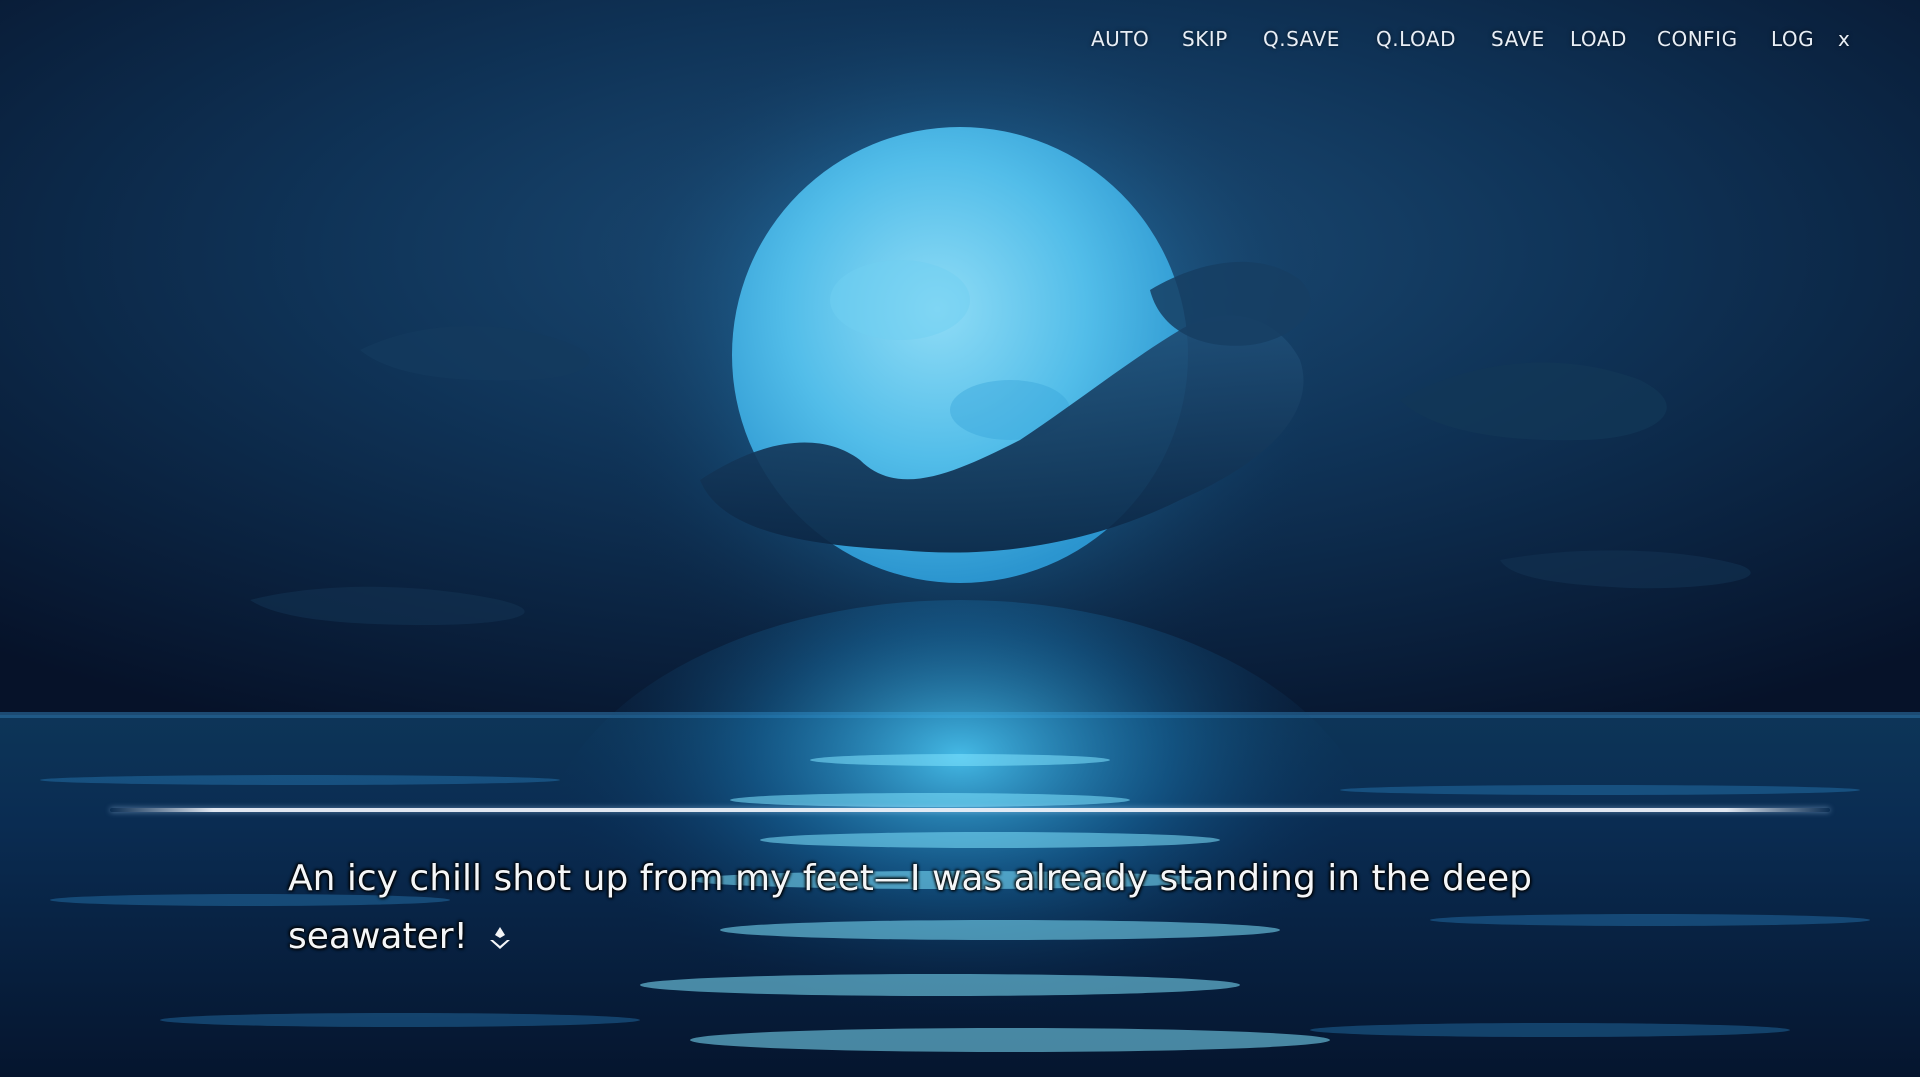  Describe the element at coordinates (1792, 39) in the screenshot. I see `log-button: LOG` at that location.